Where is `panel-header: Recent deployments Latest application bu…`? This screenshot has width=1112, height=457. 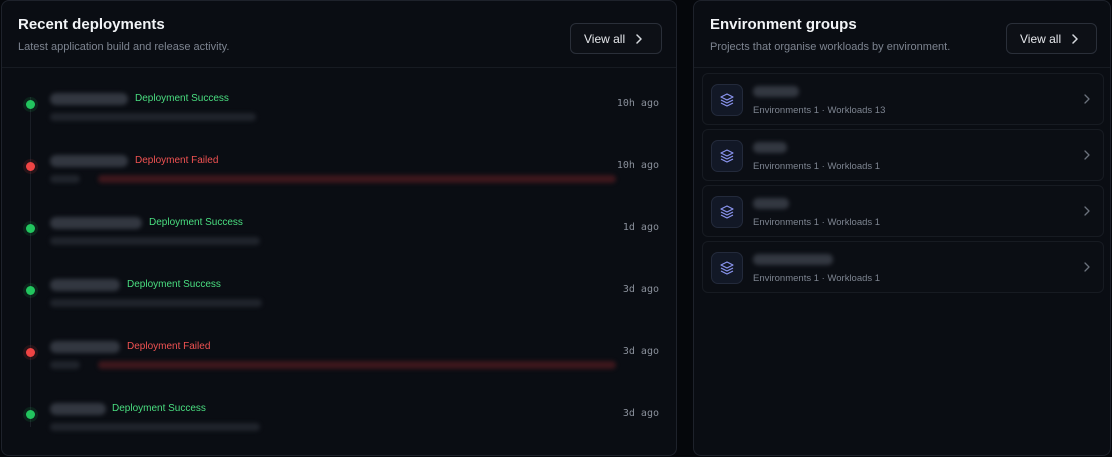
panel-header: Recent deployments Latest application bu… is located at coordinates (339, 34).